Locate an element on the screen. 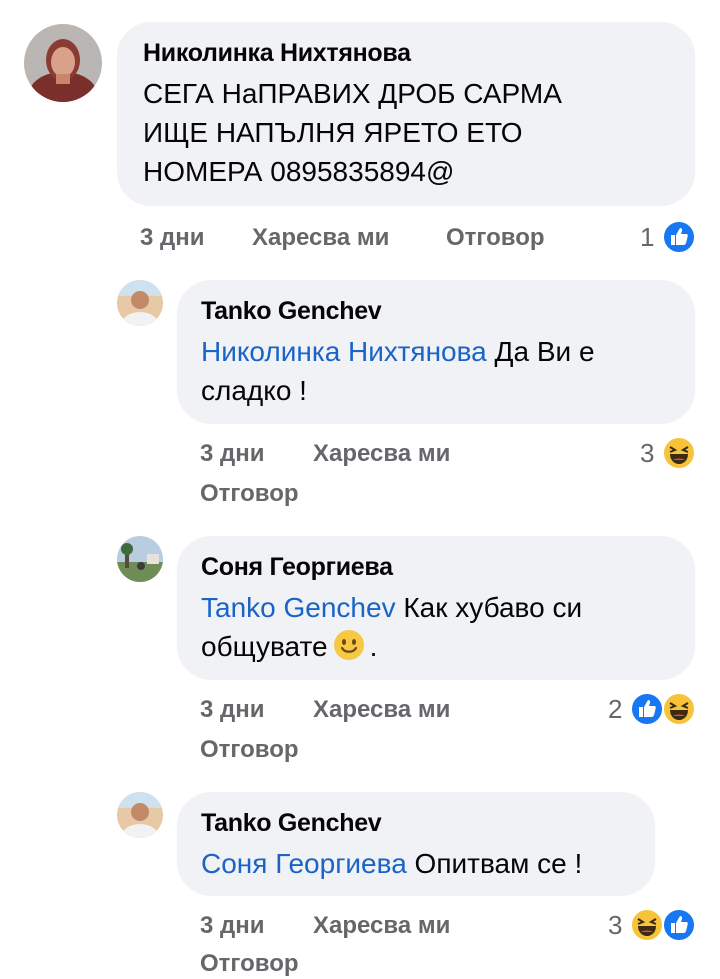  reaction-count: 2 is located at coordinates (615, 709).